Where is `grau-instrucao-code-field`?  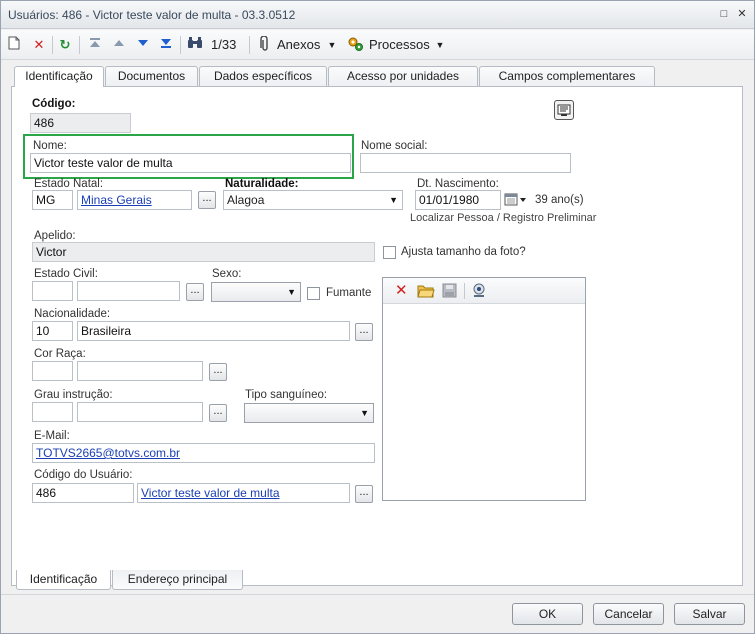
grau-instrucao-code-field is located at coordinates (52, 412).